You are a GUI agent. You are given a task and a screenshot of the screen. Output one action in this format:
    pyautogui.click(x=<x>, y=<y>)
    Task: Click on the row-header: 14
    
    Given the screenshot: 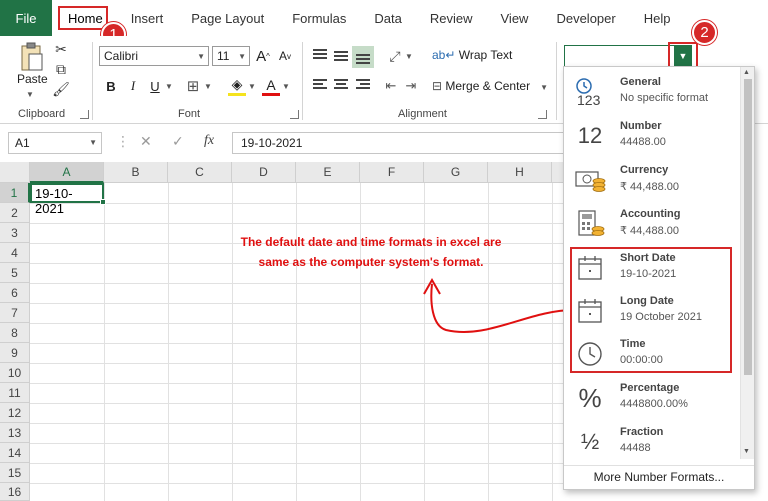 What is the action you would take?
    pyautogui.click(x=15, y=453)
    